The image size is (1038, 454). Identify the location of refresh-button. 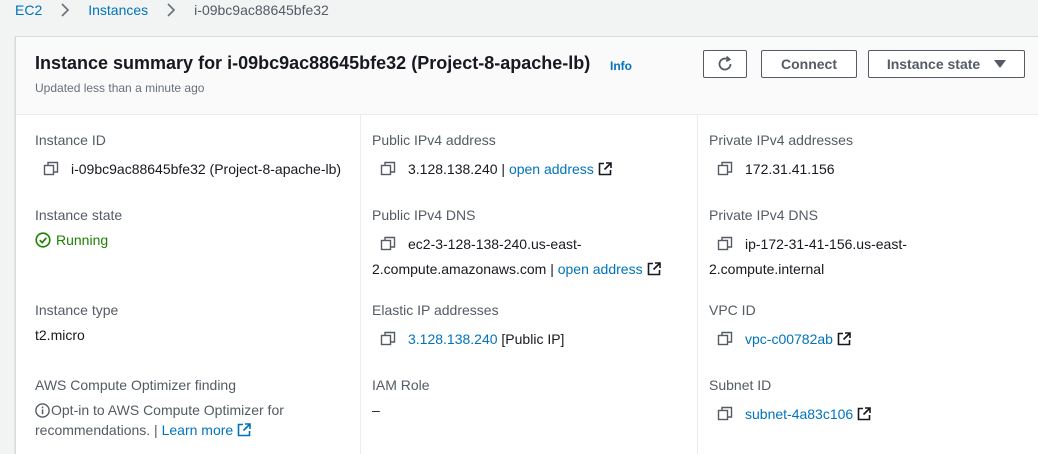
(725, 64).